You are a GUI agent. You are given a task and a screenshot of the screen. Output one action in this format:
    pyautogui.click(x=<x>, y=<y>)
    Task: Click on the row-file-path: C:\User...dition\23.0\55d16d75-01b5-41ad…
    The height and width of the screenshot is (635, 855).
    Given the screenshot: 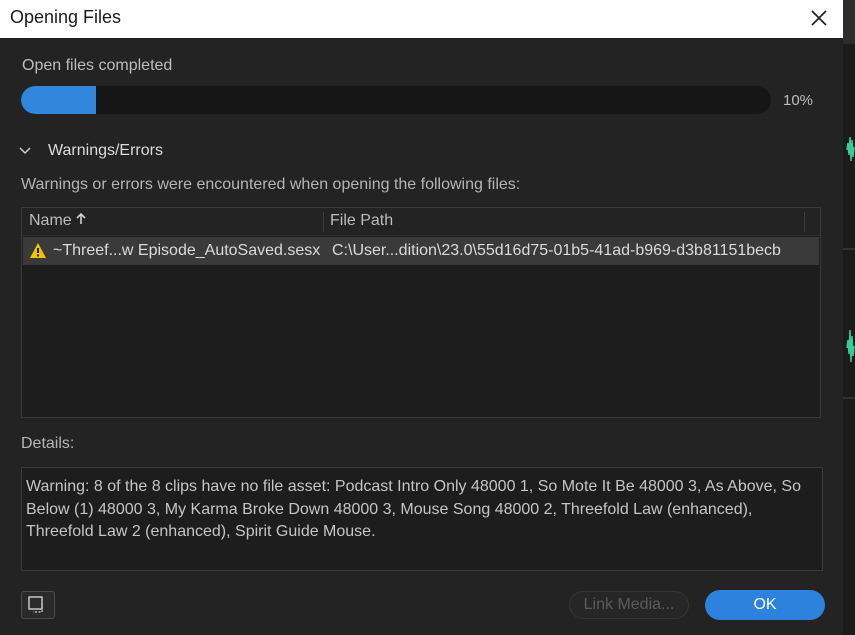 What is the action you would take?
    pyautogui.click(x=556, y=250)
    